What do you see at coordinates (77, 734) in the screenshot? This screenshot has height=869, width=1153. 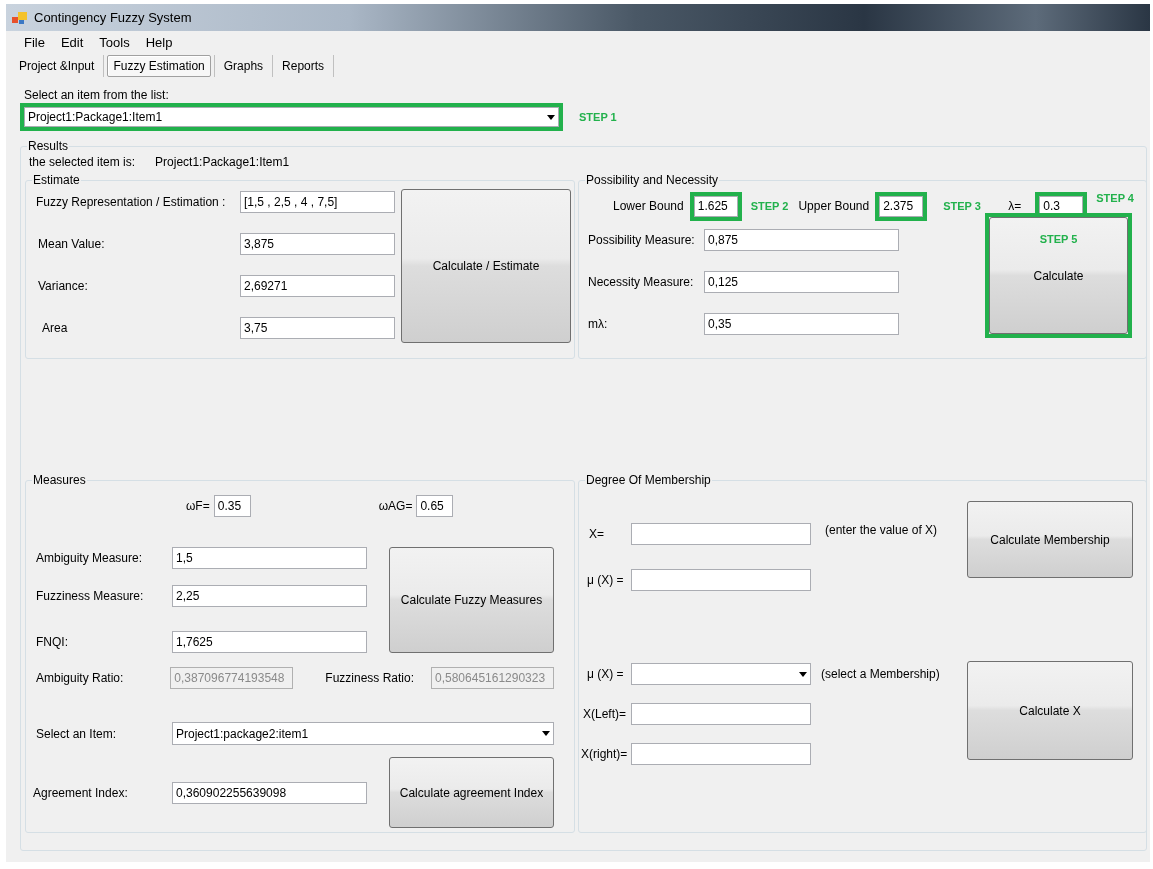 I see `field-label: Select an Item:` at bounding box center [77, 734].